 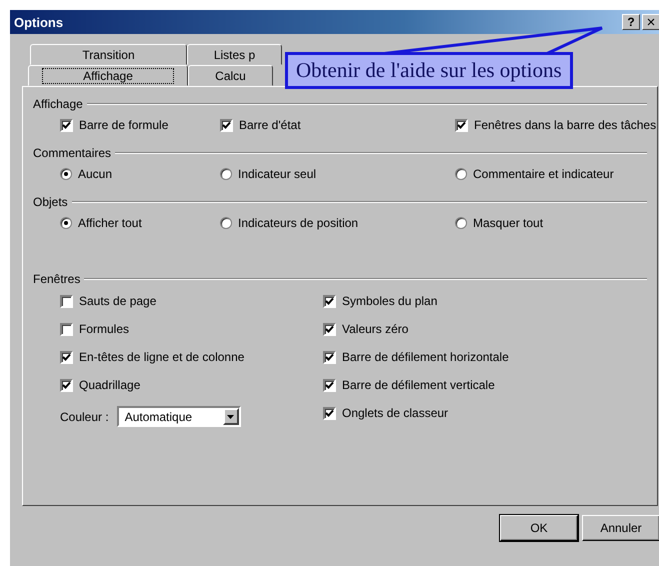 What do you see at coordinates (418, 385) in the screenshot?
I see `checkbox-label: Barre de défilement verticale` at bounding box center [418, 385].